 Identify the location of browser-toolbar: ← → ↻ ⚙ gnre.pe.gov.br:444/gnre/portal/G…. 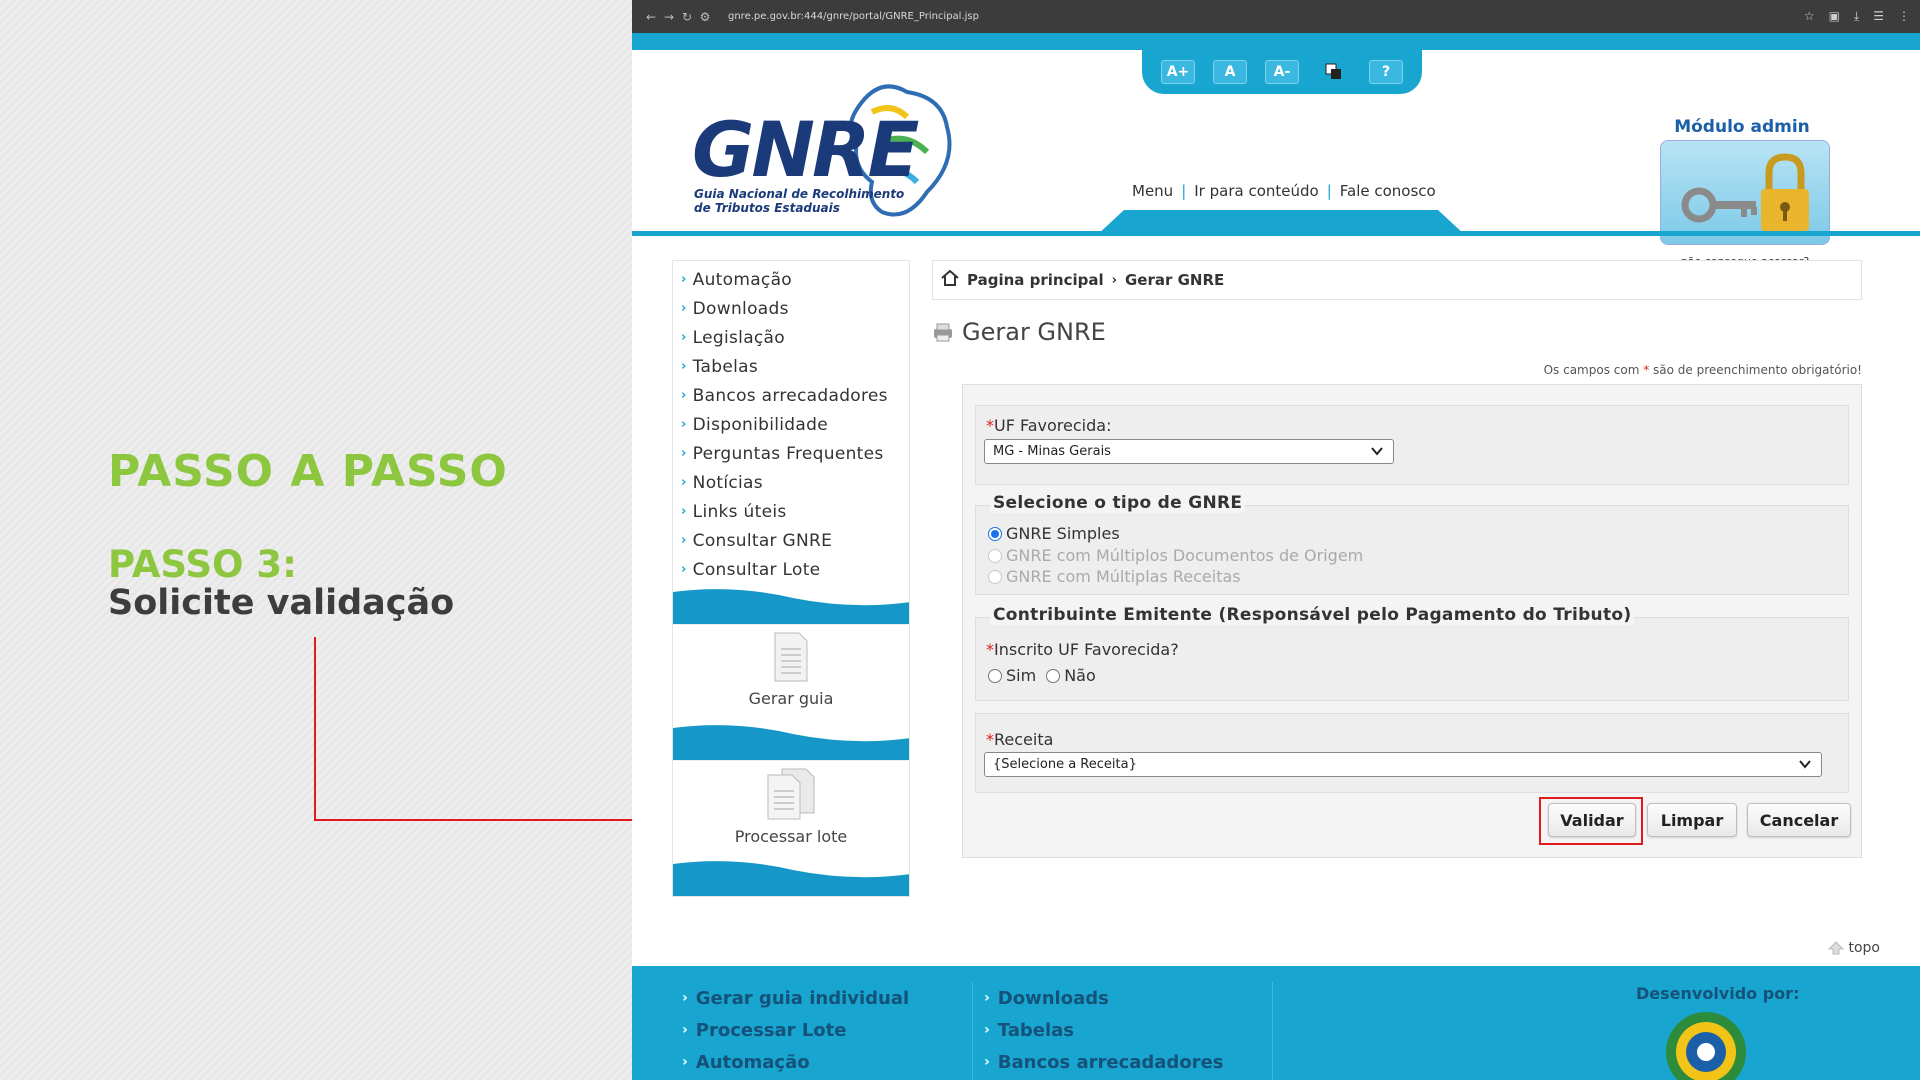
(1276, 16).